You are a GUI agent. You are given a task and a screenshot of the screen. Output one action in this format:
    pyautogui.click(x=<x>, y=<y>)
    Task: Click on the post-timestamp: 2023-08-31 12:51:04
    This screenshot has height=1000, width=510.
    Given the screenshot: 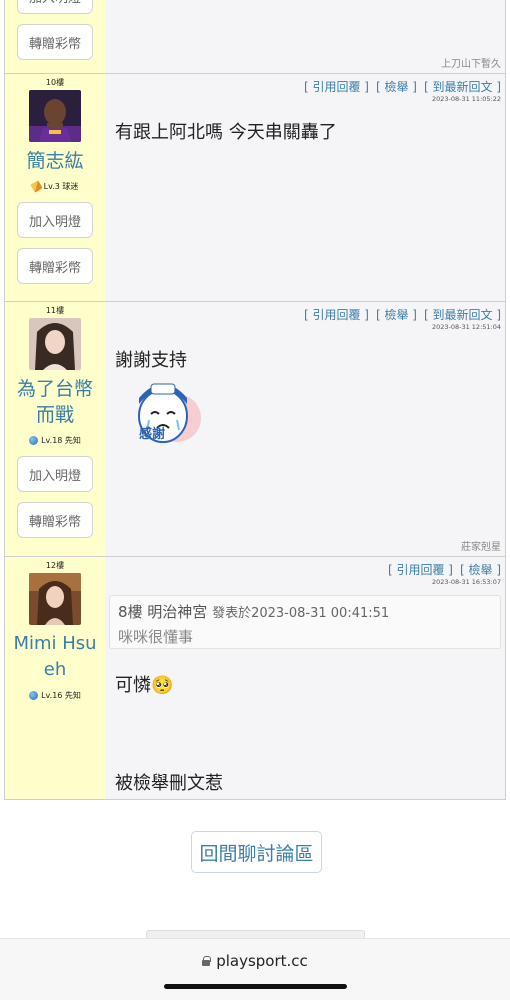 What is the action you would take?
    pyautogui.click(x=466, y=327)
    